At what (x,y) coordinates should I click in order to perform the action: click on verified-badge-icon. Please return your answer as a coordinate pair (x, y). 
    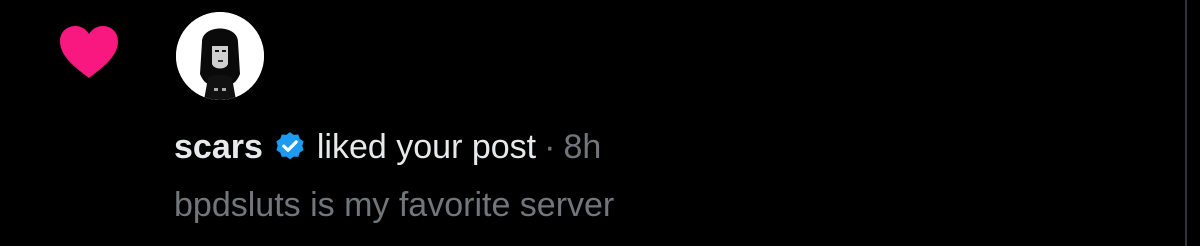
    Looking at the image, I should click on (290, 147).